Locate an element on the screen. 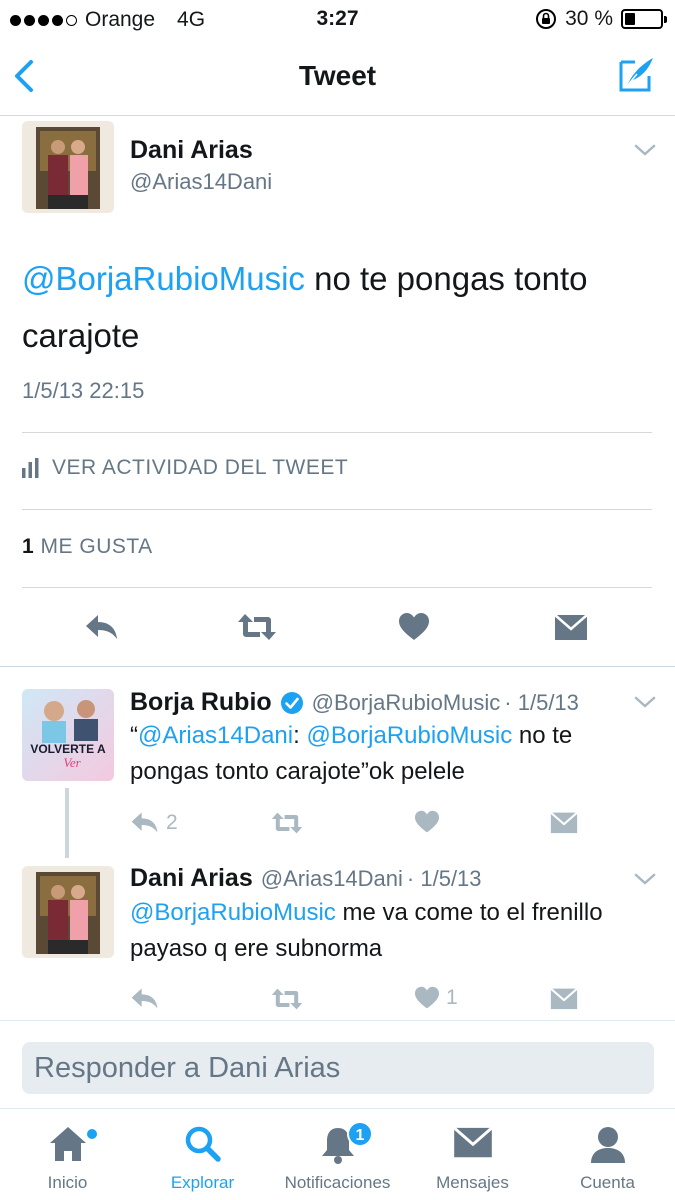 This screenshot has width=675, height=1200. home-icon is located at coordinates (67, 1144).